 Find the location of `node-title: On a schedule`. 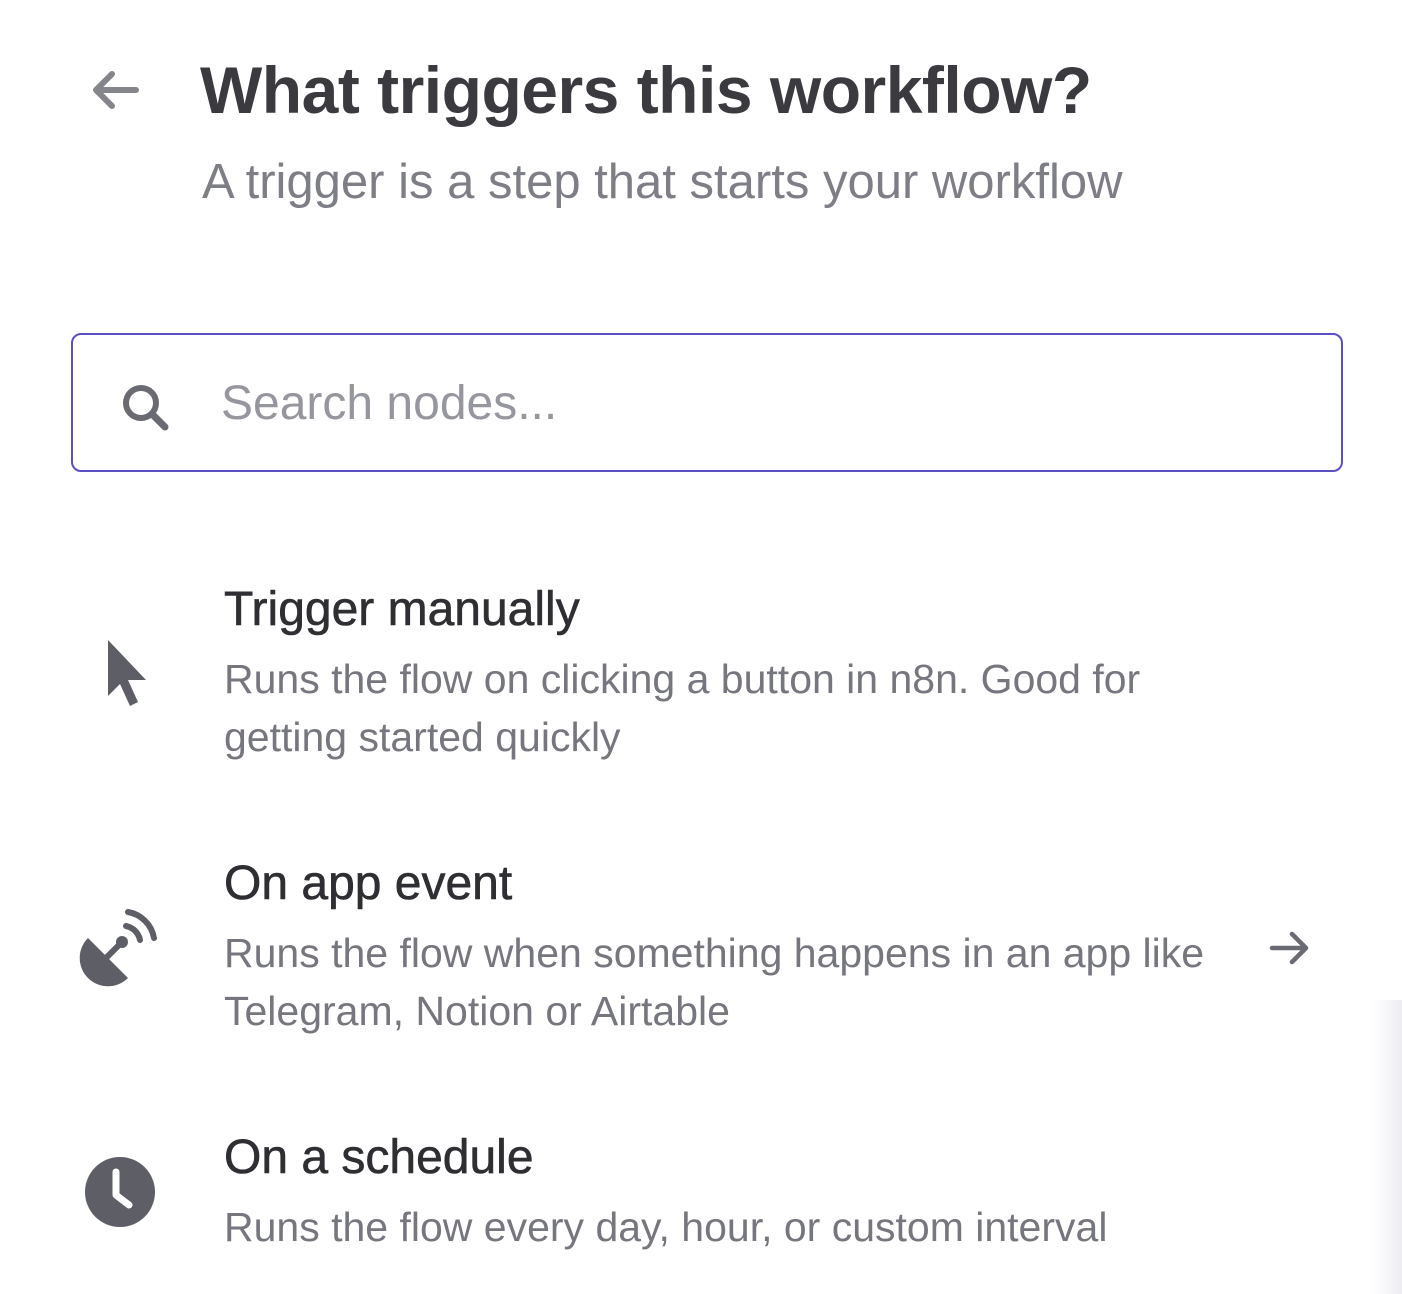

node-title: On a schedule is located at coordinates (379, 1158).